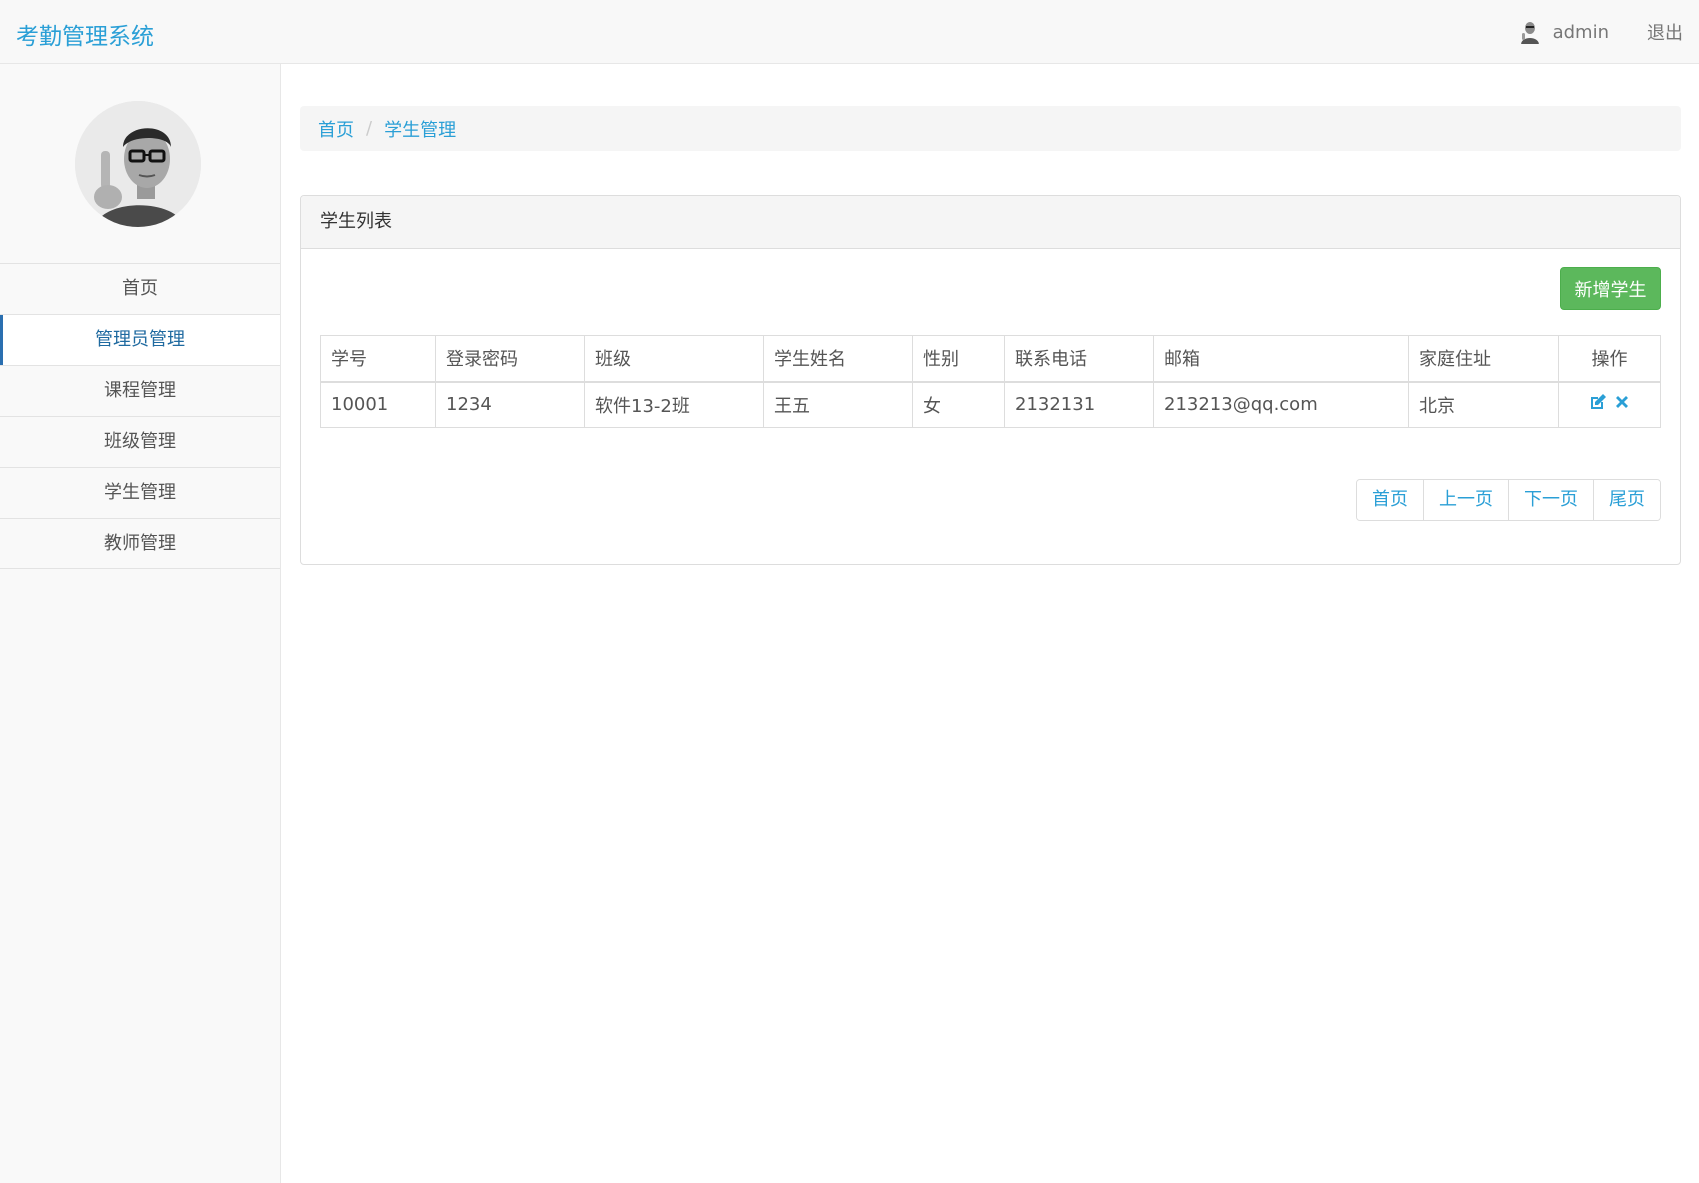 This screenshot has width=1699, height=1183. Describe the element at coordinates (674, 359) in the screenshot. I see `column-header-class: 班级` at that location.